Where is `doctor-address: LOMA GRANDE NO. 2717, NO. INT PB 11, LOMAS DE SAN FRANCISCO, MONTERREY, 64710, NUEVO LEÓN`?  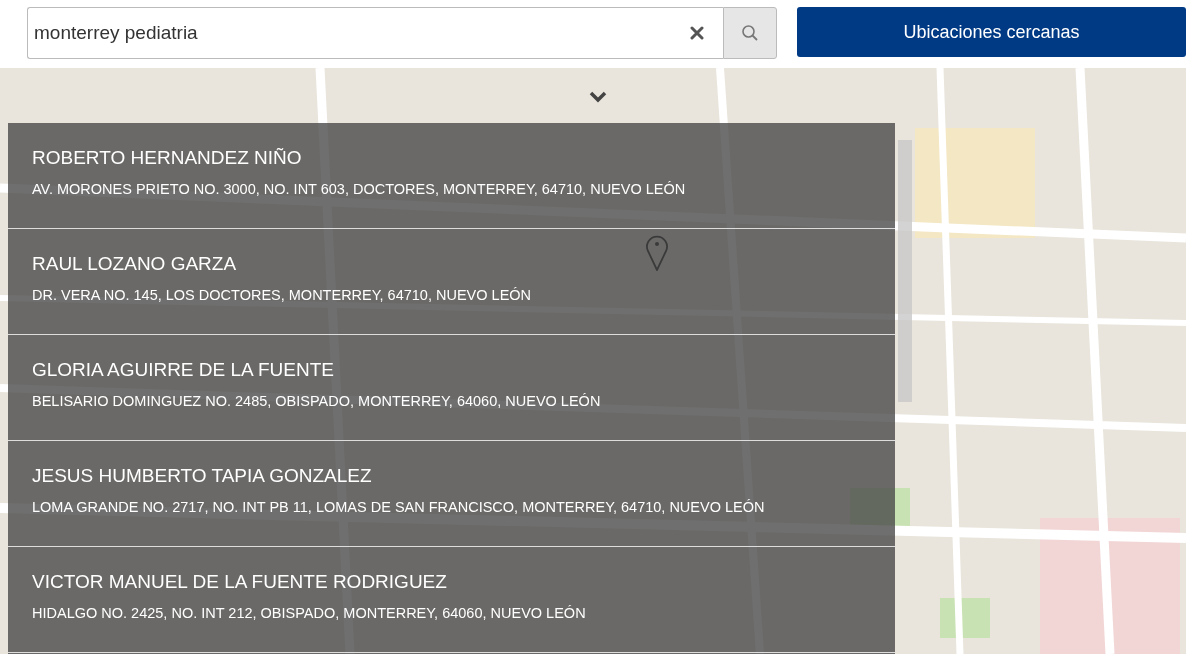
doctor-address: LOMA GRANDE NO. 2717, NO. INT PB 11, LOMAS DE SAN FRANCISCO, MONTERREY, 64710, NUEVO LEÓN is located at coordinates (399, 507).